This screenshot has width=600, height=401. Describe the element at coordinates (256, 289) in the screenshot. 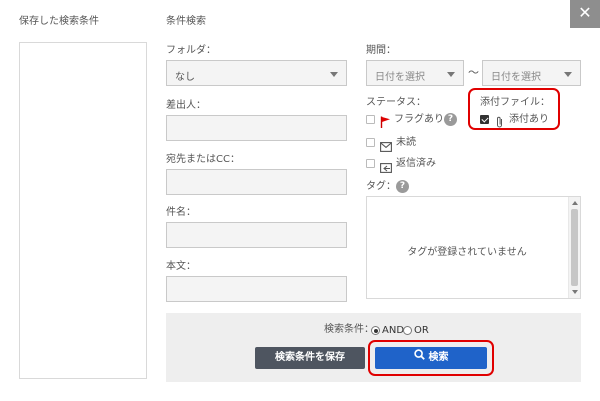

I see `body-input` at that location.